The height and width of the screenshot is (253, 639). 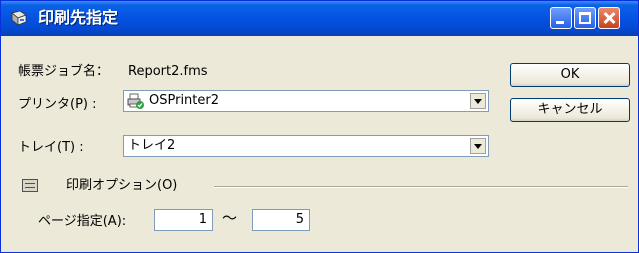 I want to click on collapse-section-icon, so click(x=30, y=185).